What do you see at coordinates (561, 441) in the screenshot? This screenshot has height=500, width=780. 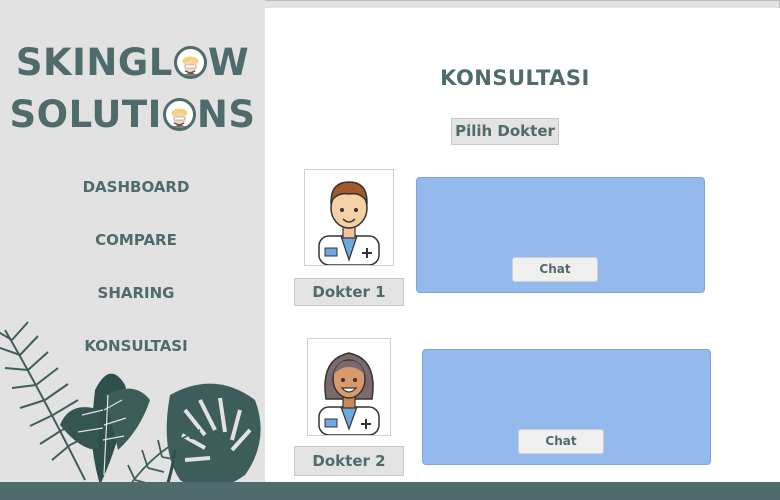 I see `doctor-2-chat-button: Chat` at bounding box center [561, 441].